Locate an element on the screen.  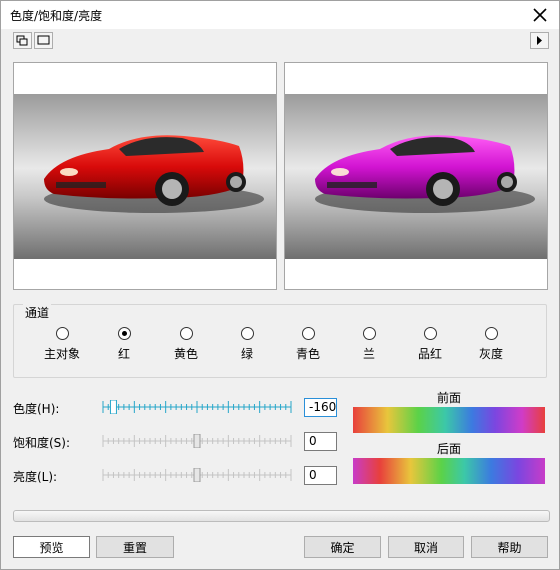
original-car-image is located at coordinates (145, 176).